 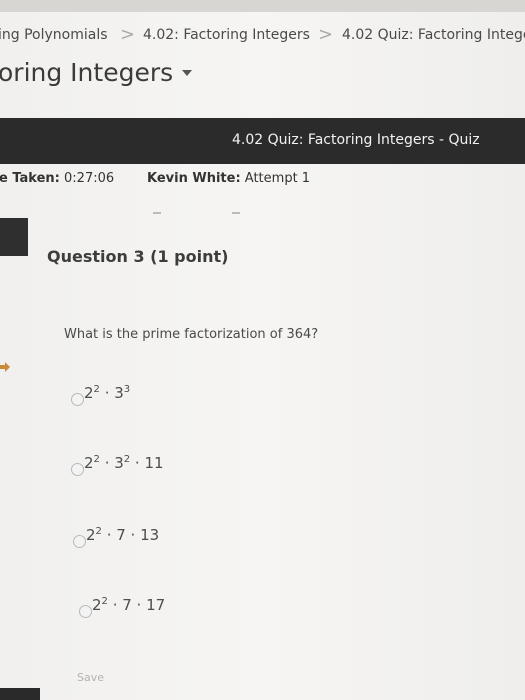 I want to click on answer-label: 22 · 33, so click(x=107, y=393).